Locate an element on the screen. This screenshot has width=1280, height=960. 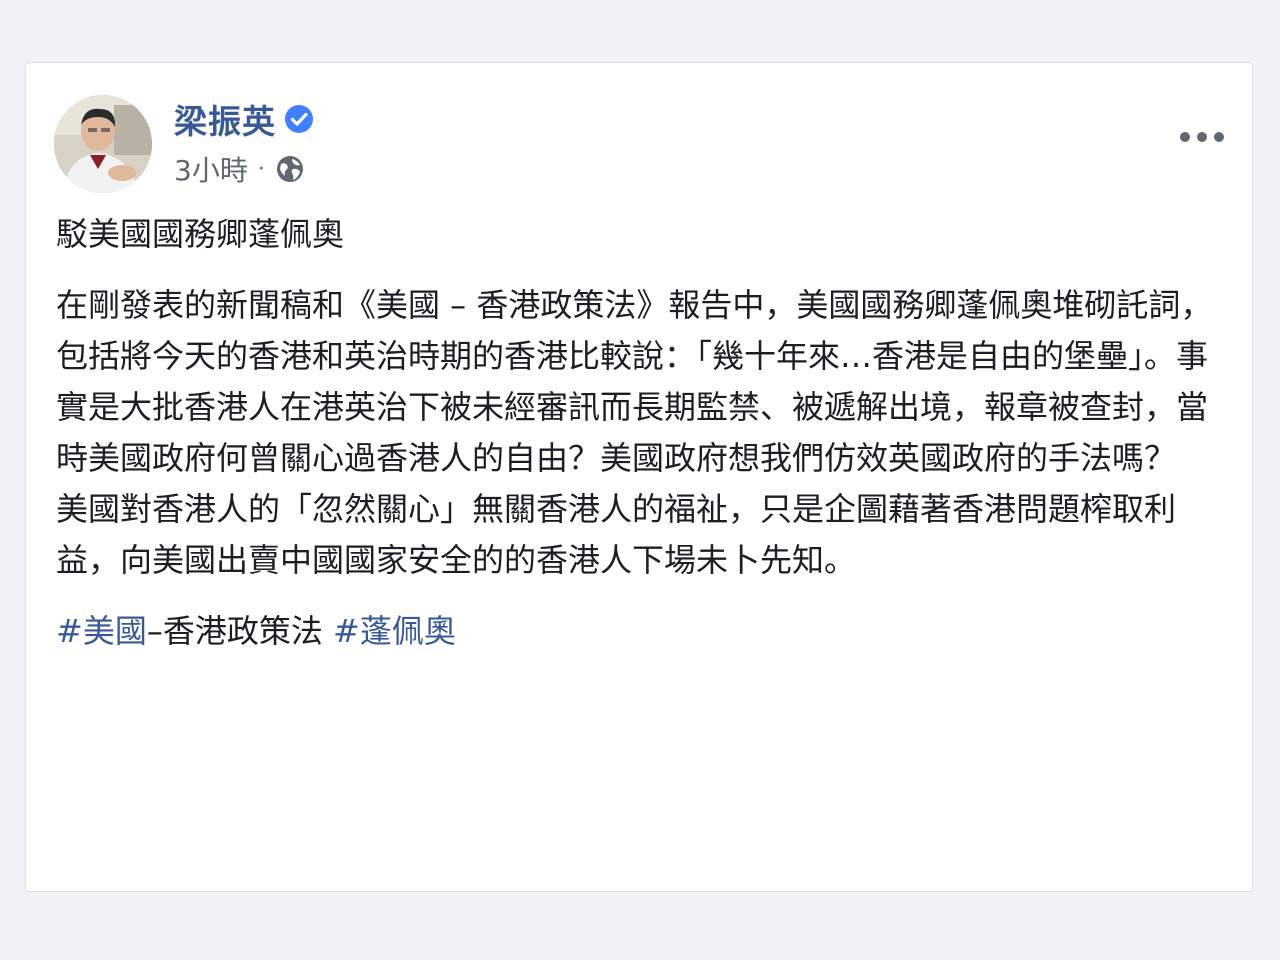
hashtag-row: #美國–香港政策法 #蓬佩奧 is located at coordinates (641, 631).